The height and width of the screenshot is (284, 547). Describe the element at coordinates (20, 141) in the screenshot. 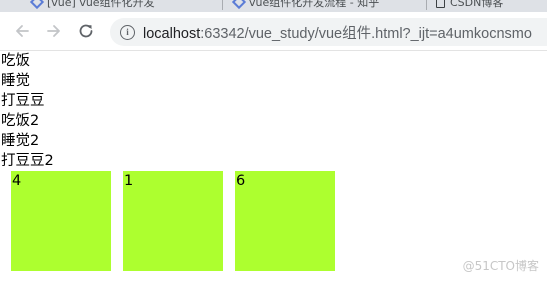

I see `list-item: 睡觉2` at that location.